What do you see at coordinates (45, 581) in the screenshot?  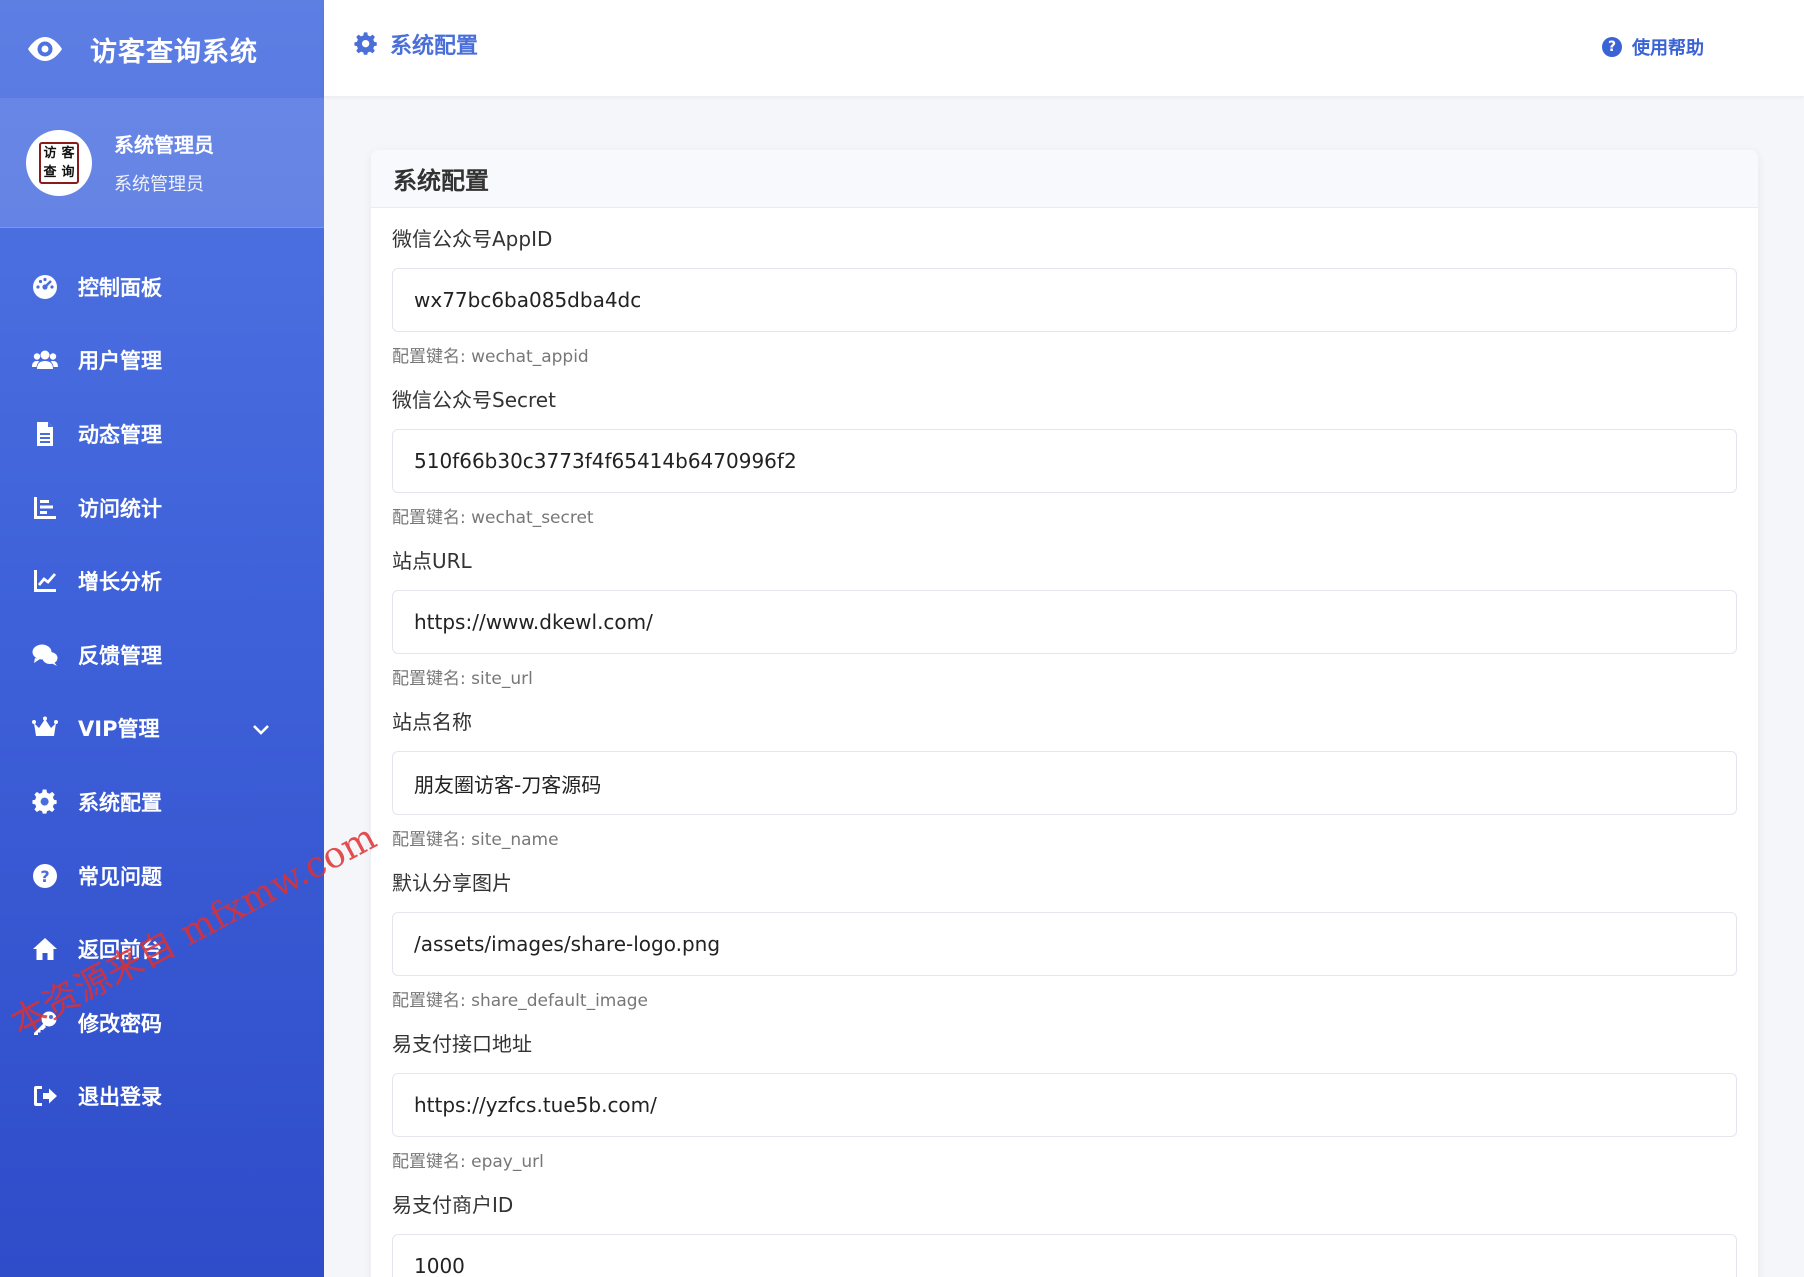 I see `line-chart-icon` at bounding box center [45, 581].